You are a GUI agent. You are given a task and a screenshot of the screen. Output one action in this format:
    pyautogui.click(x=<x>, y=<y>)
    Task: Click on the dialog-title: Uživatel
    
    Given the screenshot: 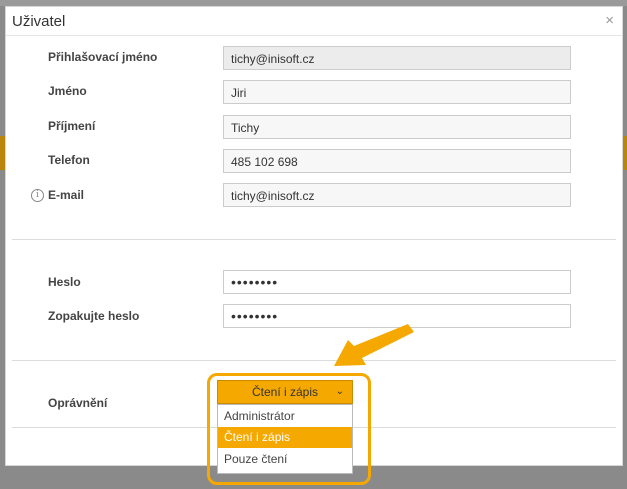 What is the action you would take?
    pyautogui.click(x=39, y=21)
    